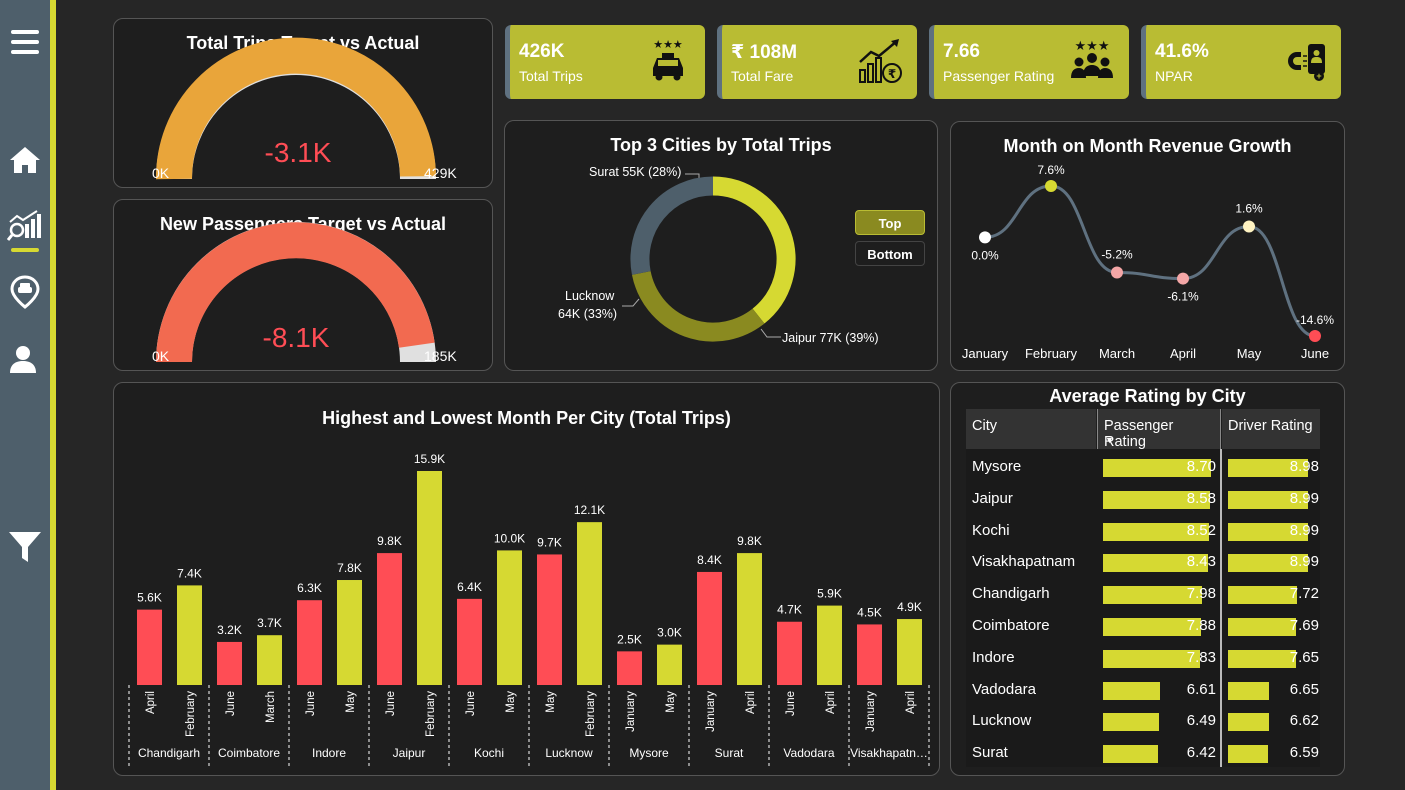 Image resolution: width=1405 pixels, height=790 pixels. What do you see at coordinates (1304, 721) in the screenshot?
I see `driver-rating-value: 6.62` at bounding box center [1304, 721].